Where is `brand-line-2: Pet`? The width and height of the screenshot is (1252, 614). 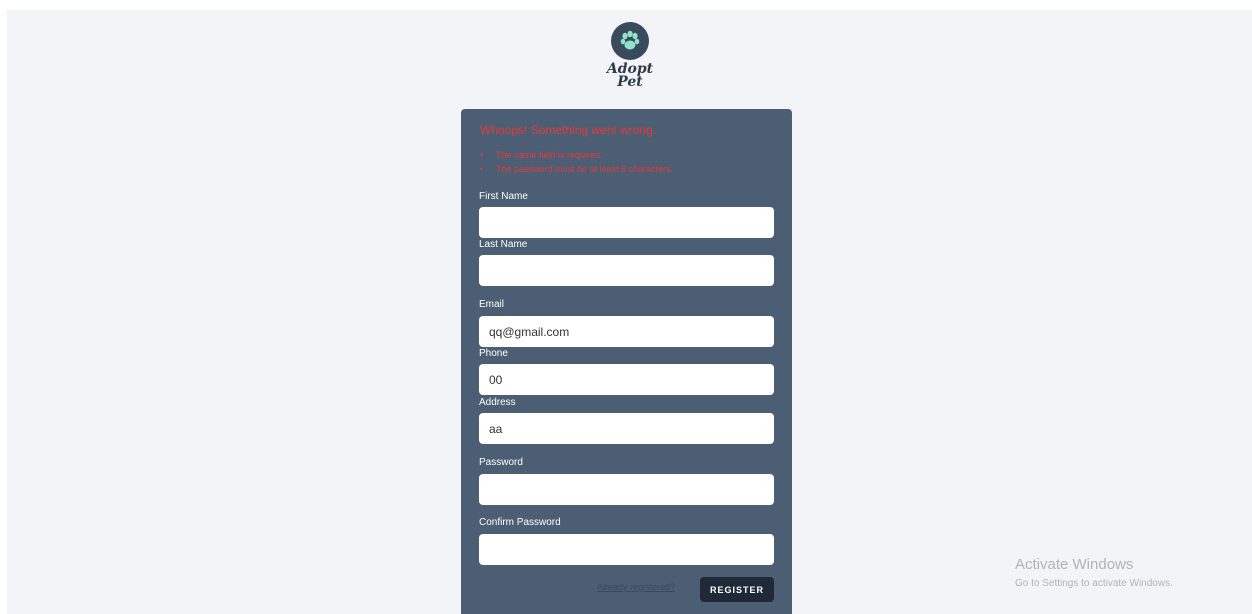
brand-line-2: Pet is located at coordinates (630, 82).